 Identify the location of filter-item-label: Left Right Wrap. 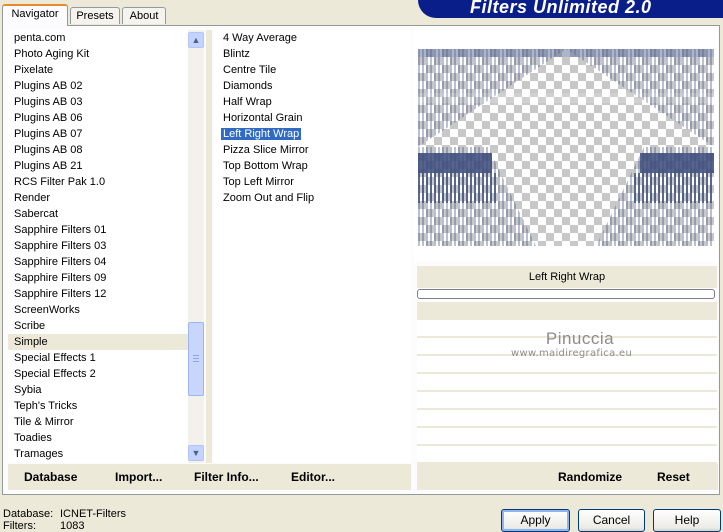
(261, 134).